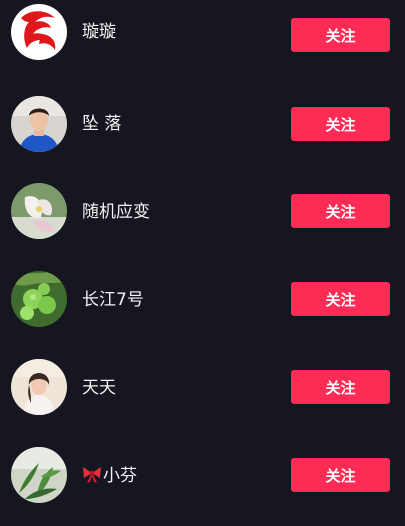  What do you see at coordinates (92, 477) in the screenshot?
I see `bow-emoji` at bounding box center [92, 477].